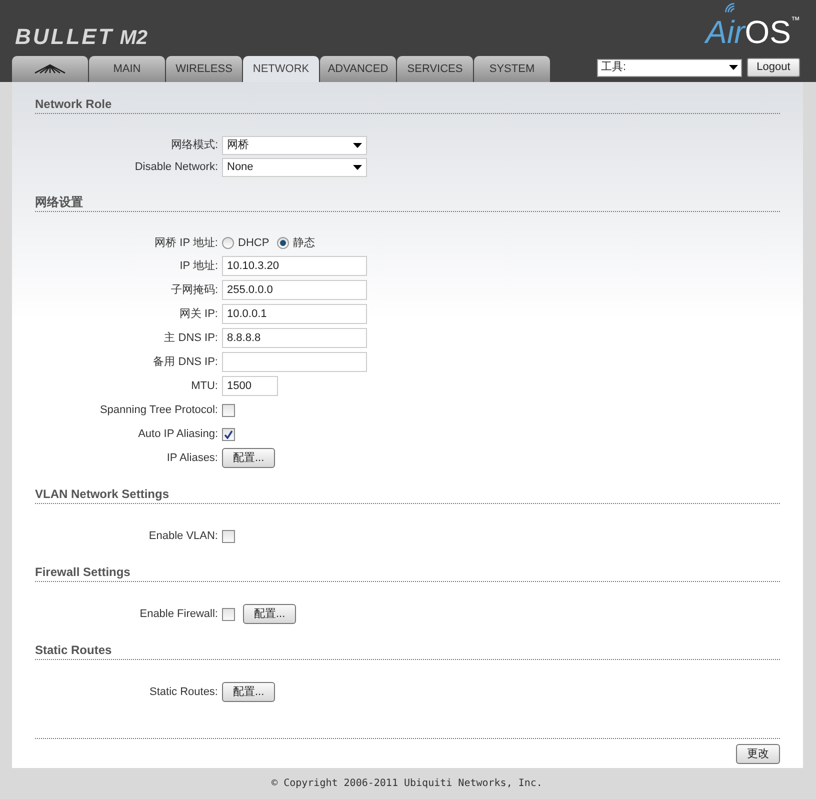 Image resolution: width=816 pixels, height=799 pixels. I want to click on nav-tab: SYSTEM, so click(512, 69).